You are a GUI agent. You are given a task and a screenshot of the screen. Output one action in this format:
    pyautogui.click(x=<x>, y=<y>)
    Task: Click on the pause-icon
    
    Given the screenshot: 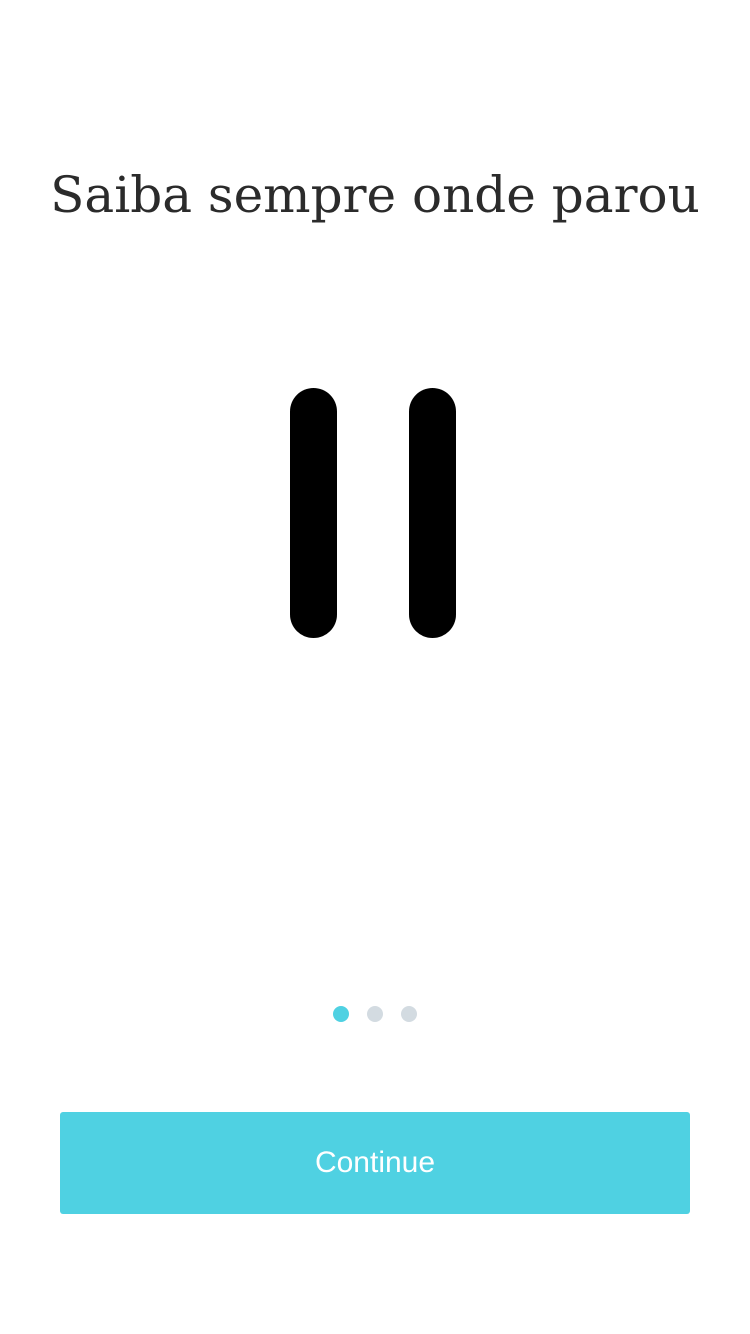 What is the action you would take?
    pyautogui.click(x=373, y=513)
    